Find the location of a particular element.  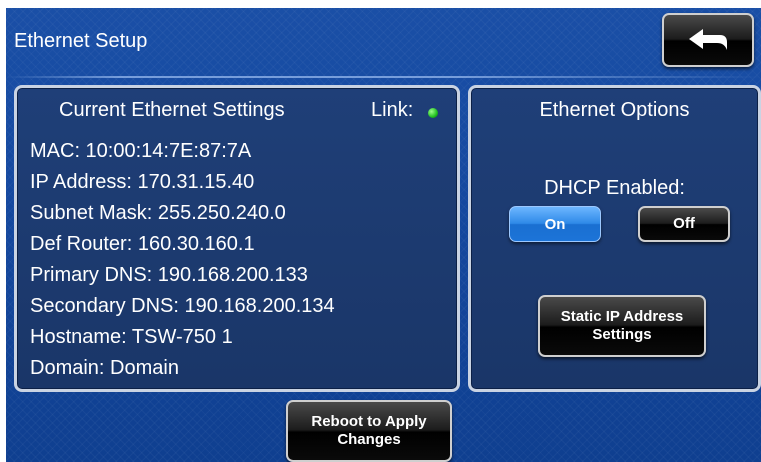

back-button is located at coordinates (708, 40).